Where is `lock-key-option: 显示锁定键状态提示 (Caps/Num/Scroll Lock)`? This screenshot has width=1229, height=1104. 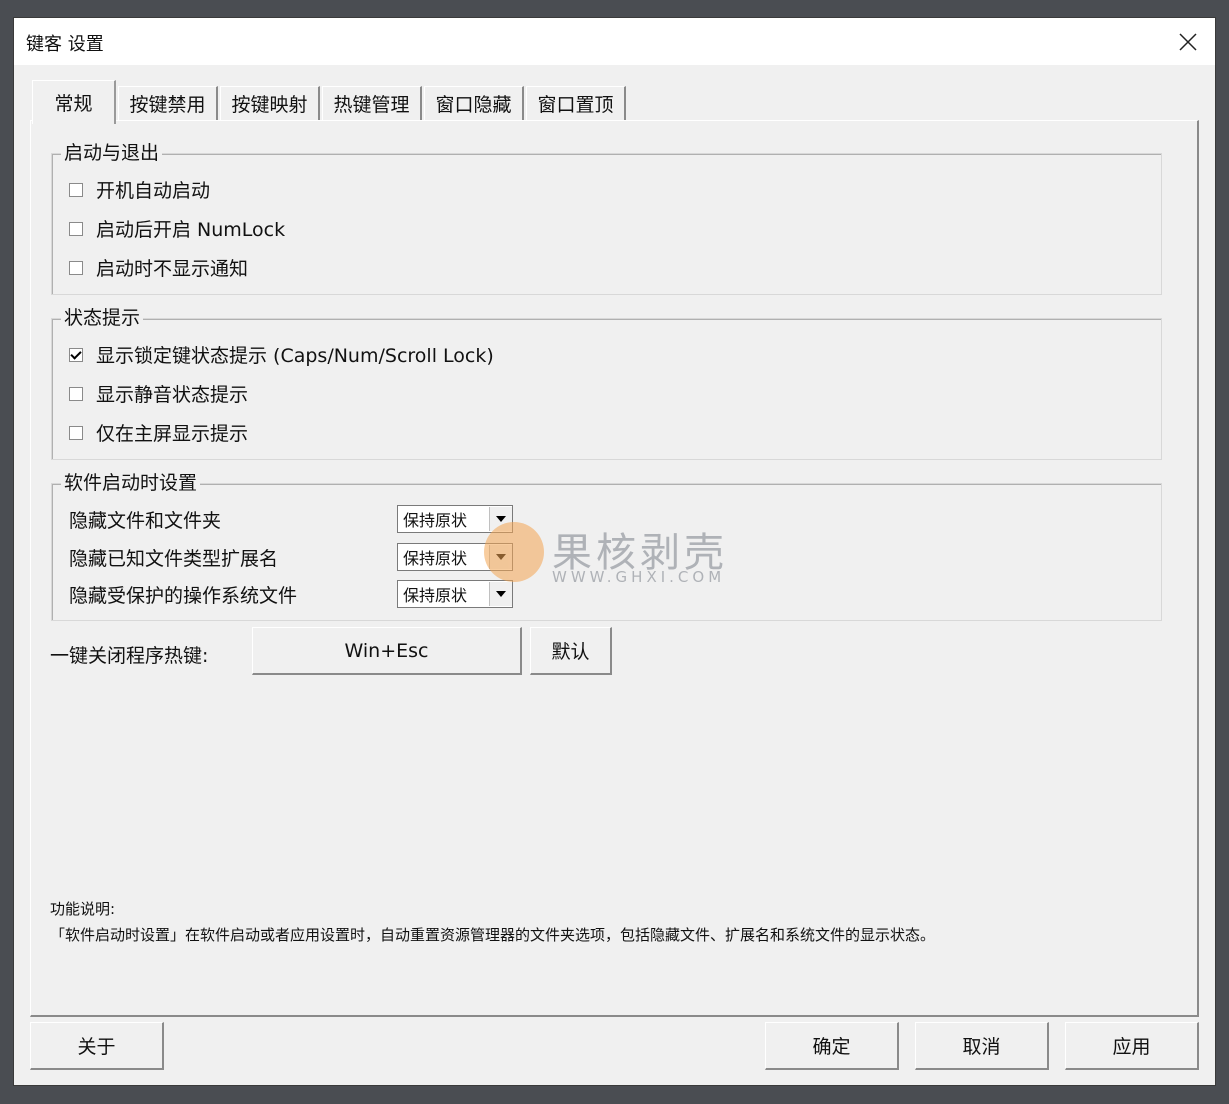 lock-key-option: 显示锁定键状态提示 (Caps/Num/Scroll Lock) is located at coordinates (281, 354).